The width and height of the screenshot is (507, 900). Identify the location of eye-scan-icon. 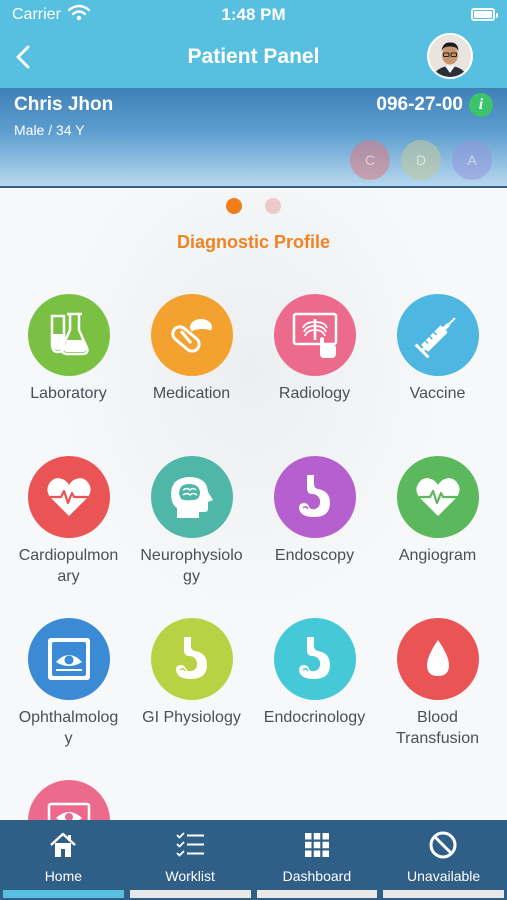
(68, 659).